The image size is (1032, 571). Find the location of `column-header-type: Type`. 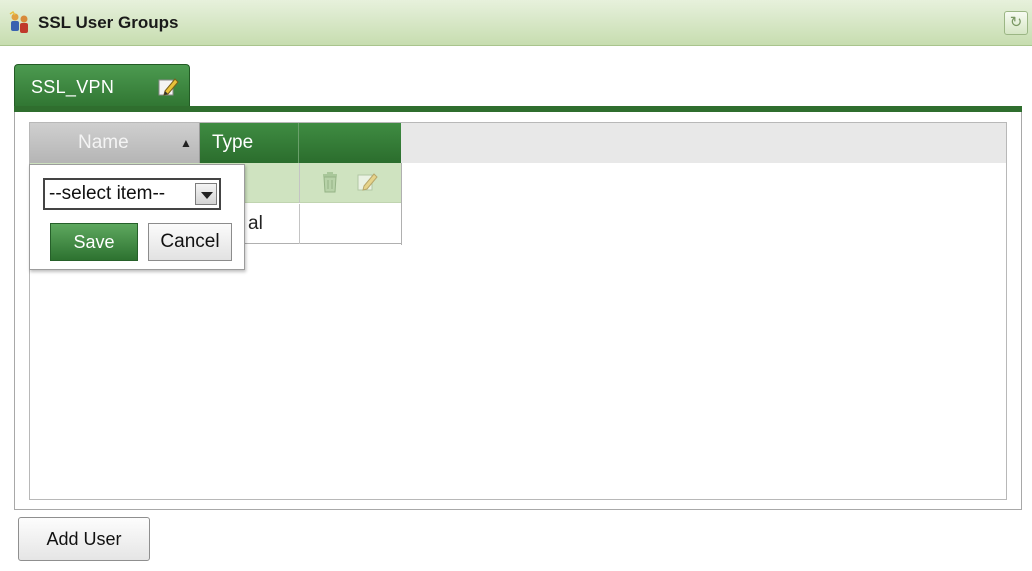

column-header-type: Type is located at coordinates (249, 143).